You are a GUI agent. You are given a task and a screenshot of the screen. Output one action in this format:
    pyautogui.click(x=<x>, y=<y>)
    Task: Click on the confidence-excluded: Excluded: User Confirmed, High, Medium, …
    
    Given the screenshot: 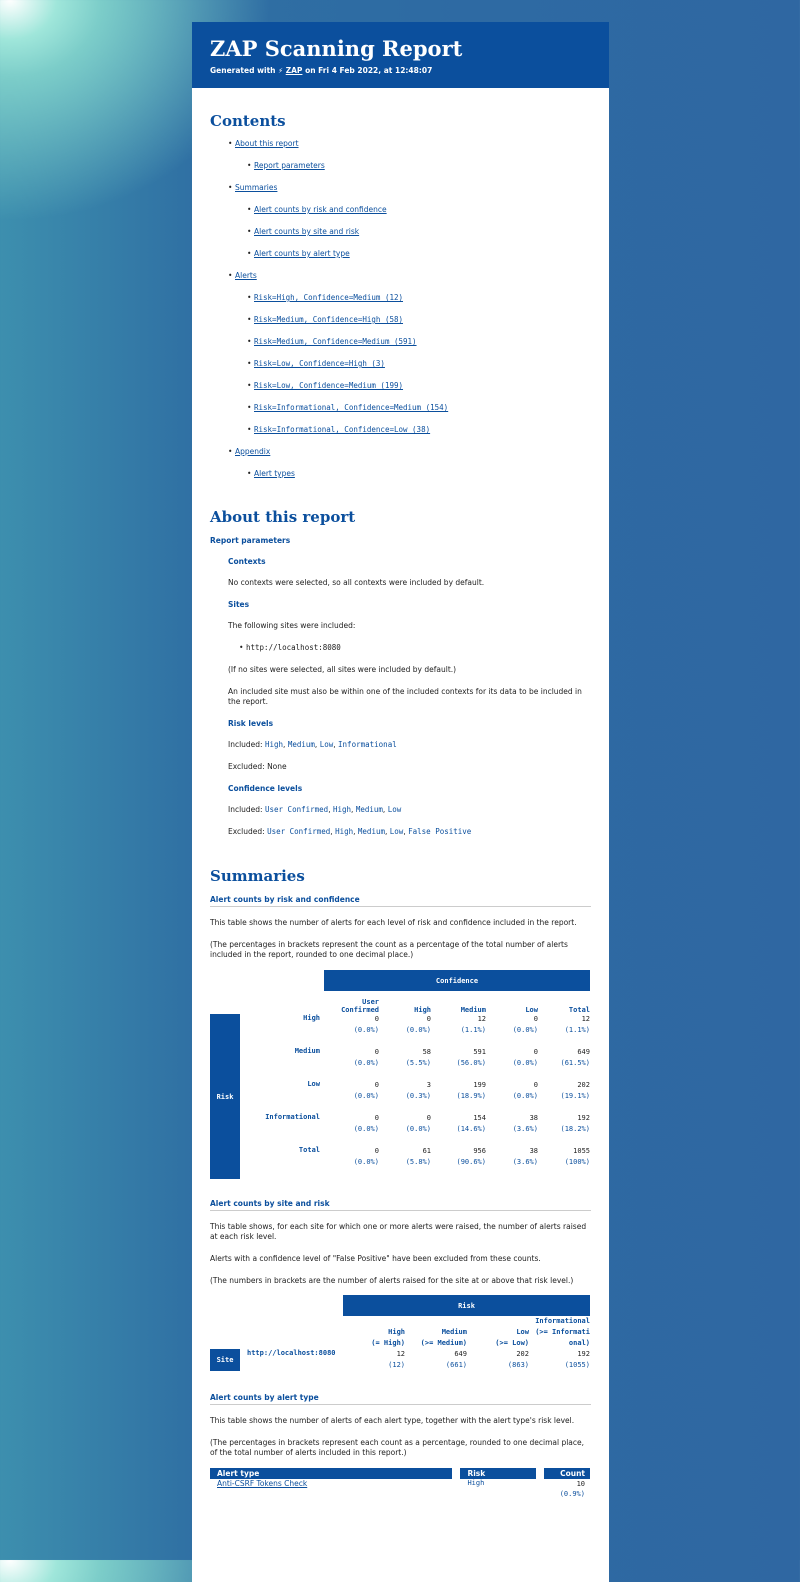 What is the action you would take?
    pyautogui.click(x=350, y=831)
    